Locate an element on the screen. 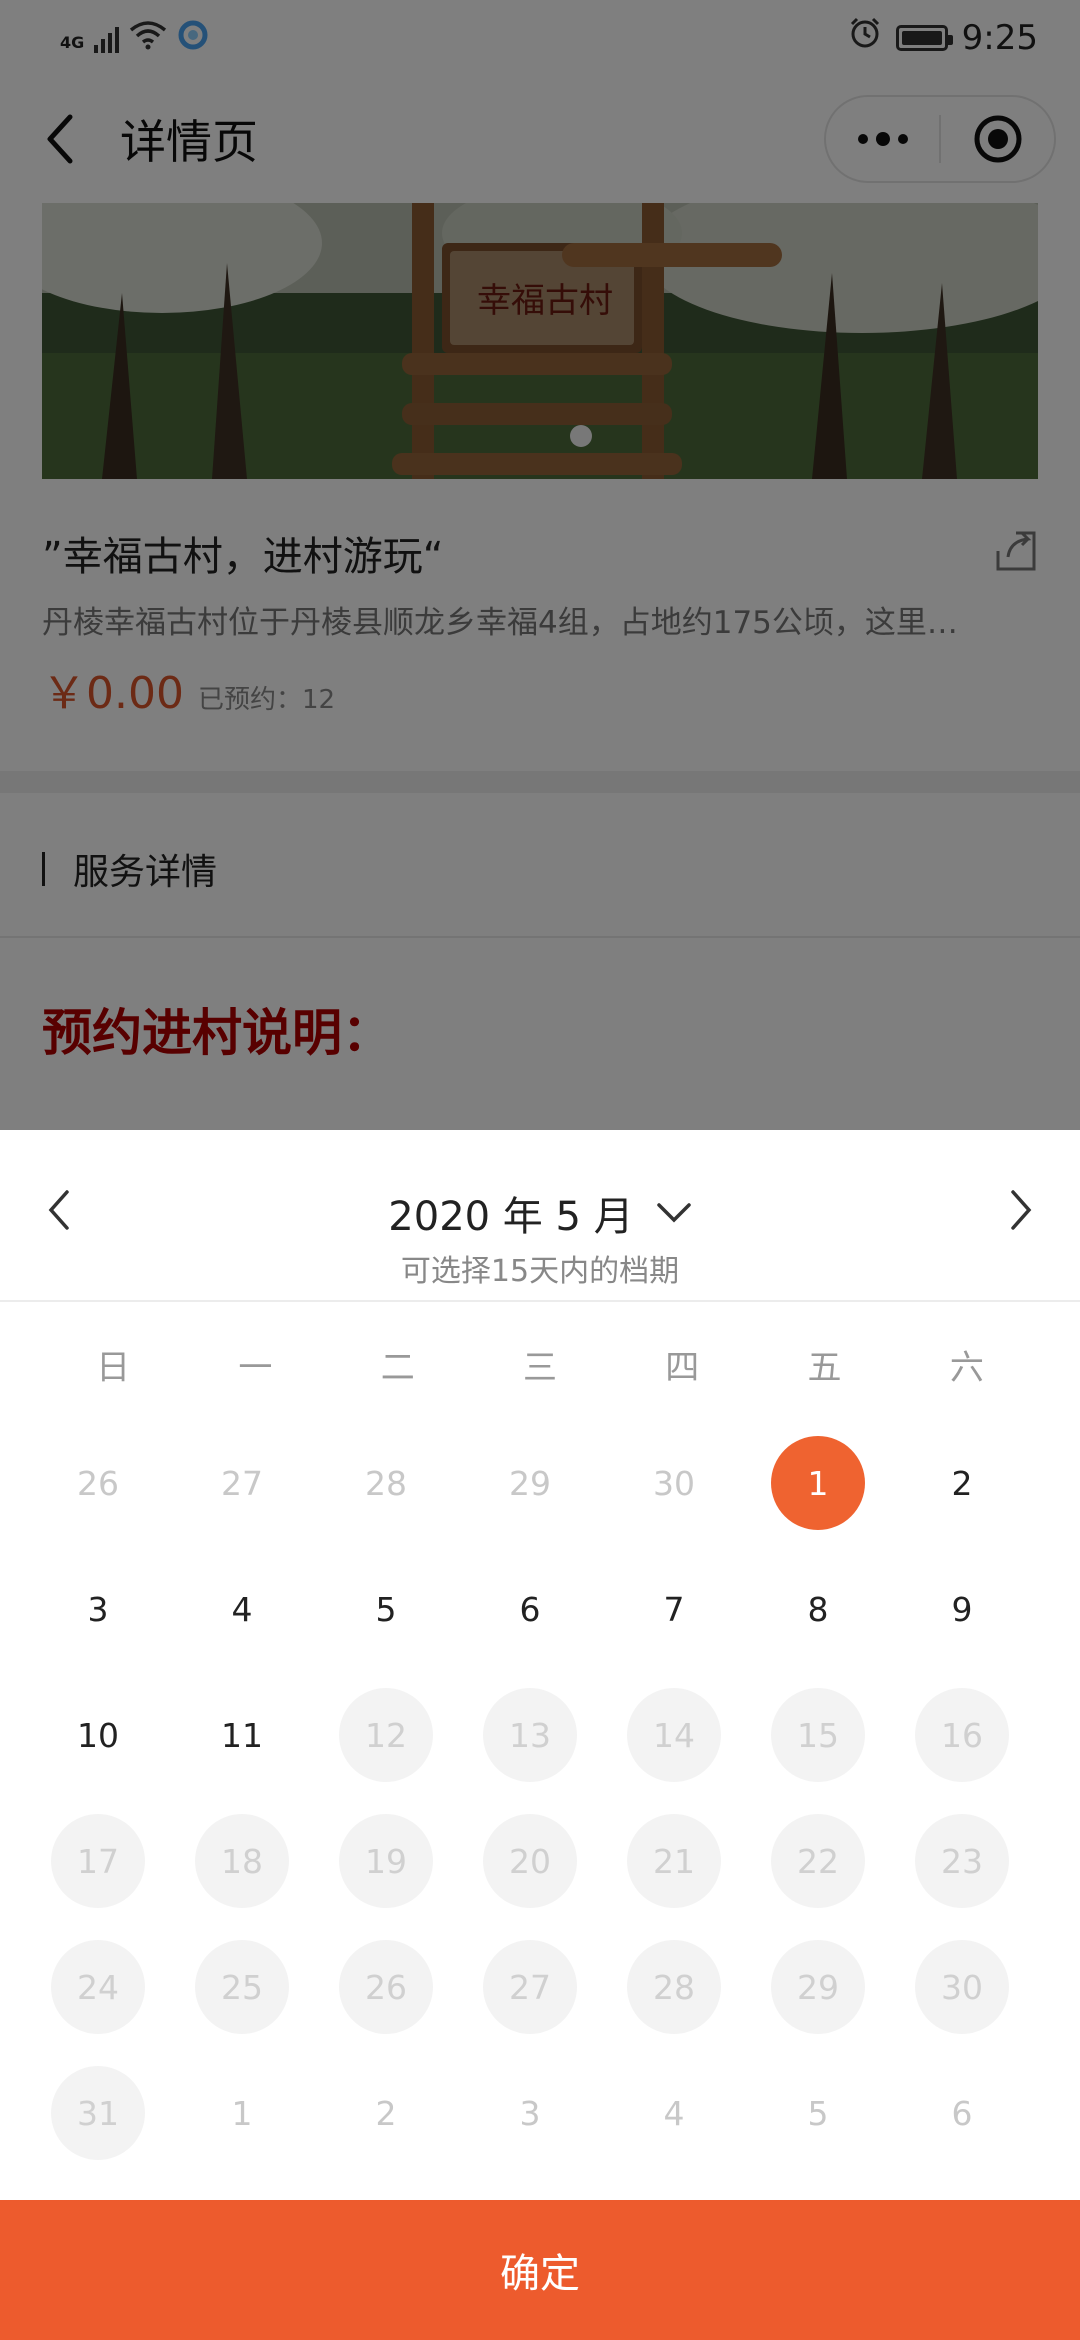 The width and height of the screenshot is (1080, 2340). calendar-day: 1 is located at coordinates (242, 2113).